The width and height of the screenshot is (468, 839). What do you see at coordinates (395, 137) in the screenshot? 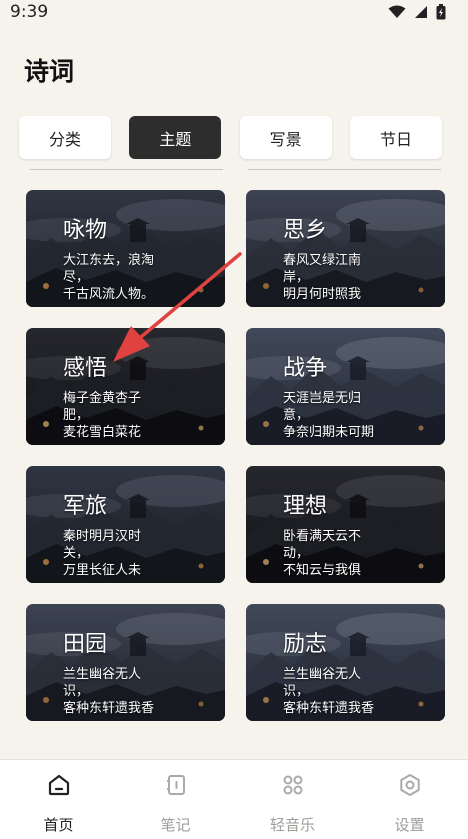
I see `tab-festival: 节日` at bounding box center [395, 137].